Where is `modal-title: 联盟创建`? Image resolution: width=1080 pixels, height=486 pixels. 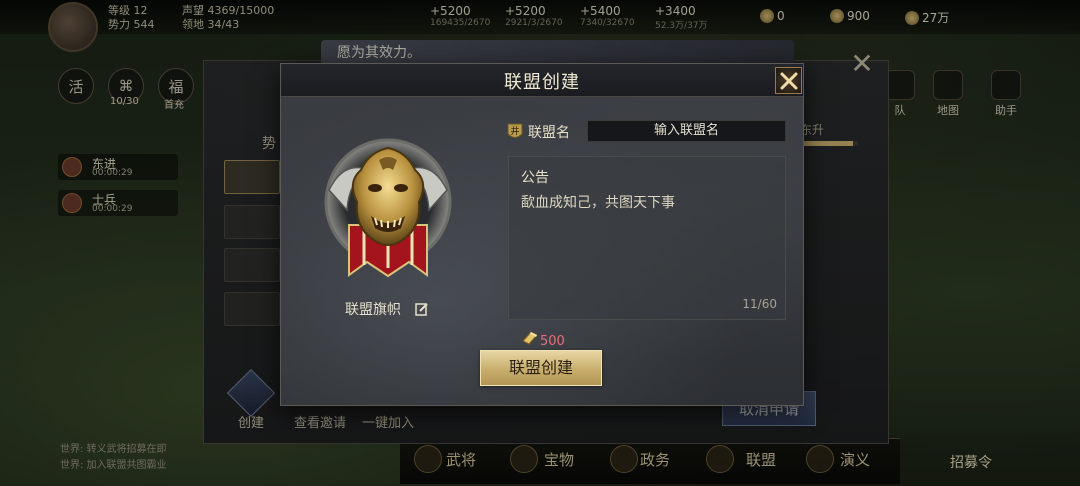
modal-title: 联盟创建 is located at coordinates (542, 82).